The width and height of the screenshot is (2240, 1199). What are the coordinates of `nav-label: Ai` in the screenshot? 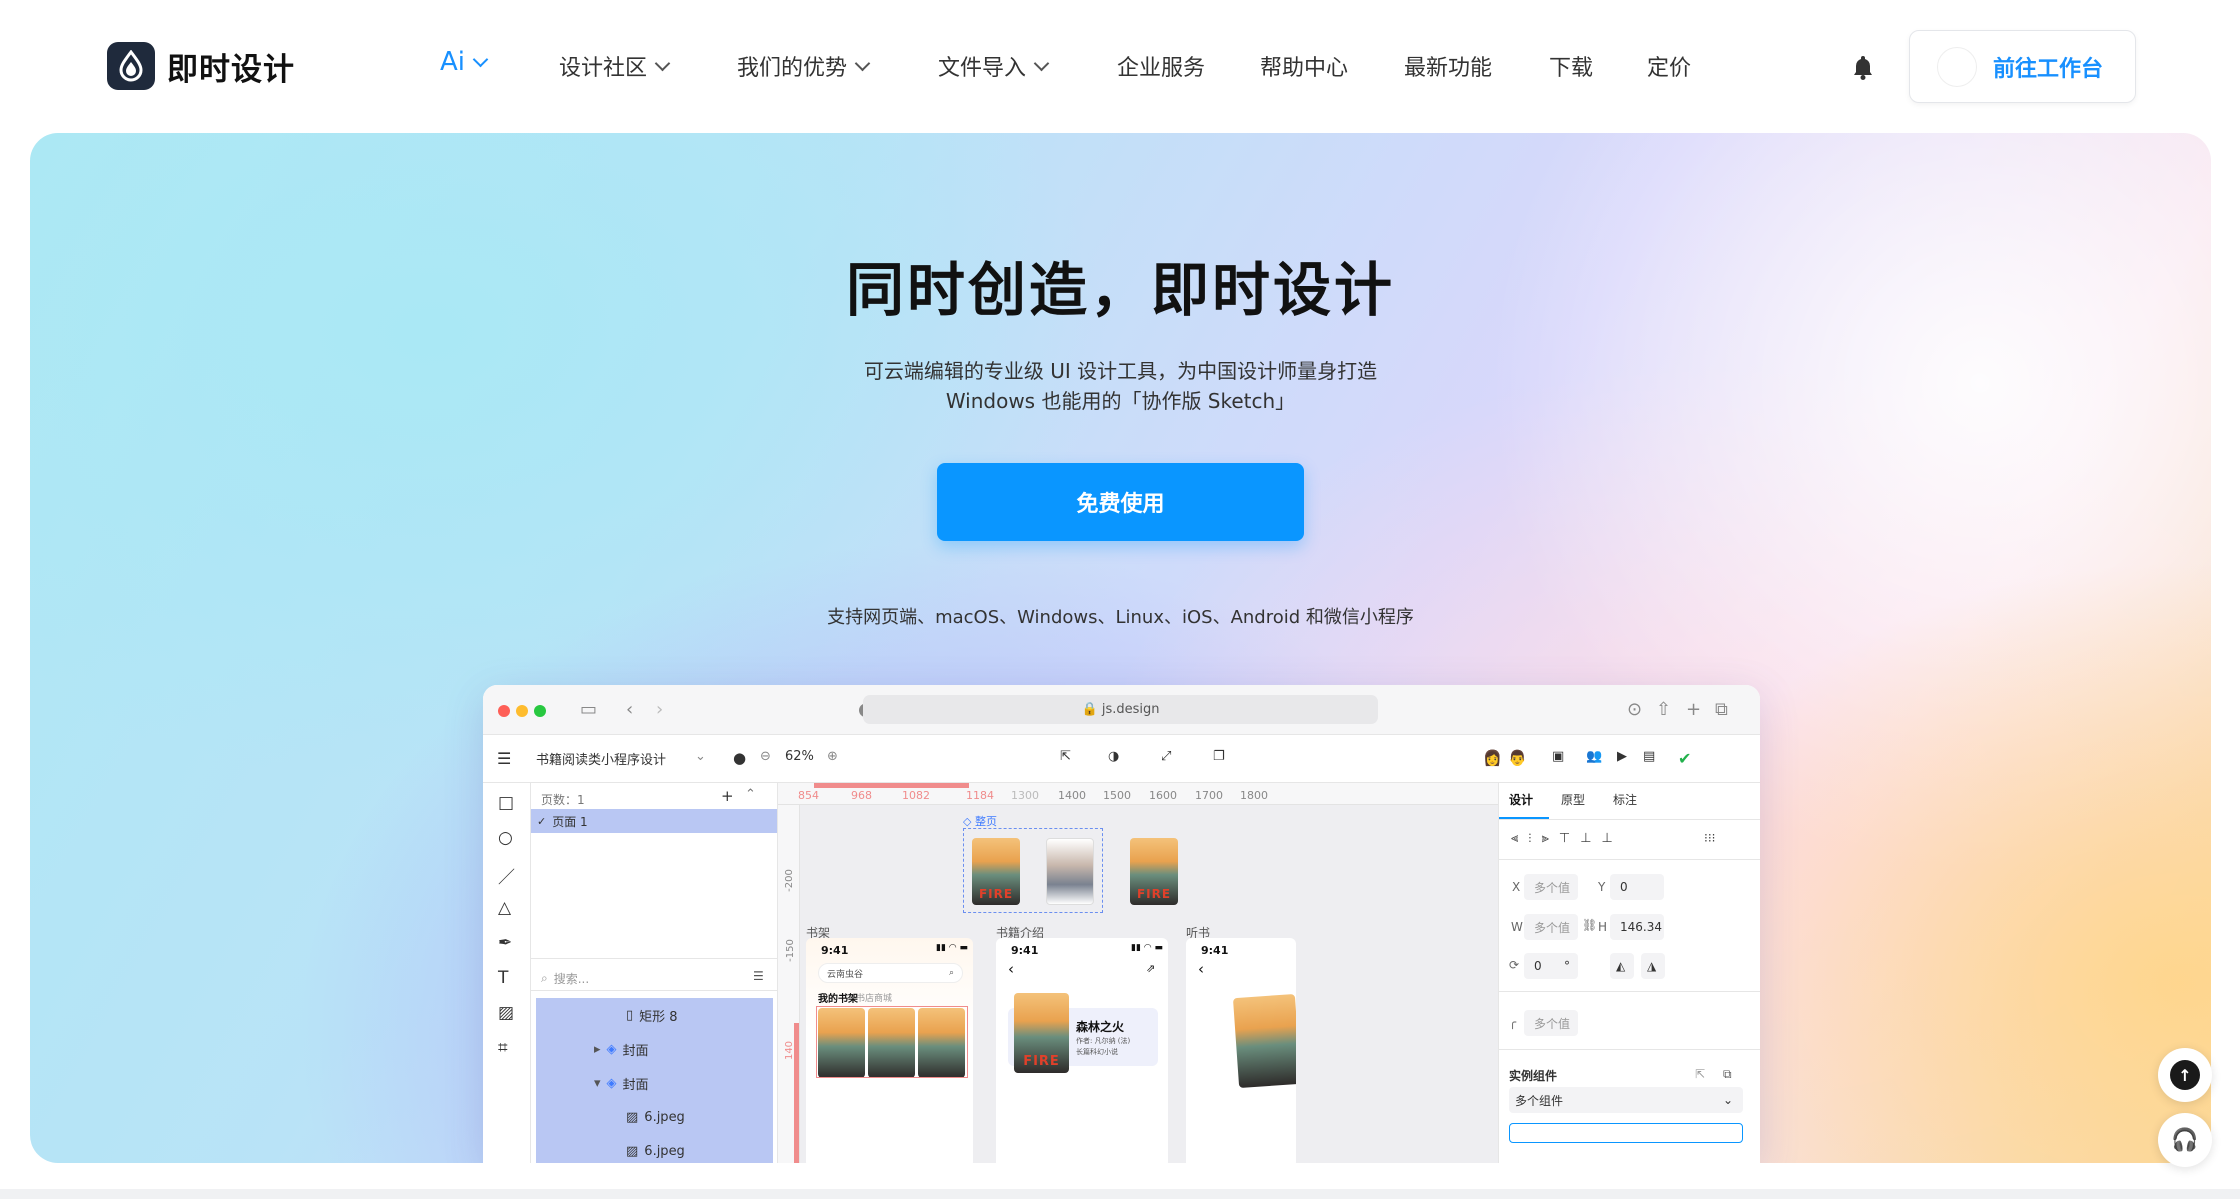 It's located at (453, 62).